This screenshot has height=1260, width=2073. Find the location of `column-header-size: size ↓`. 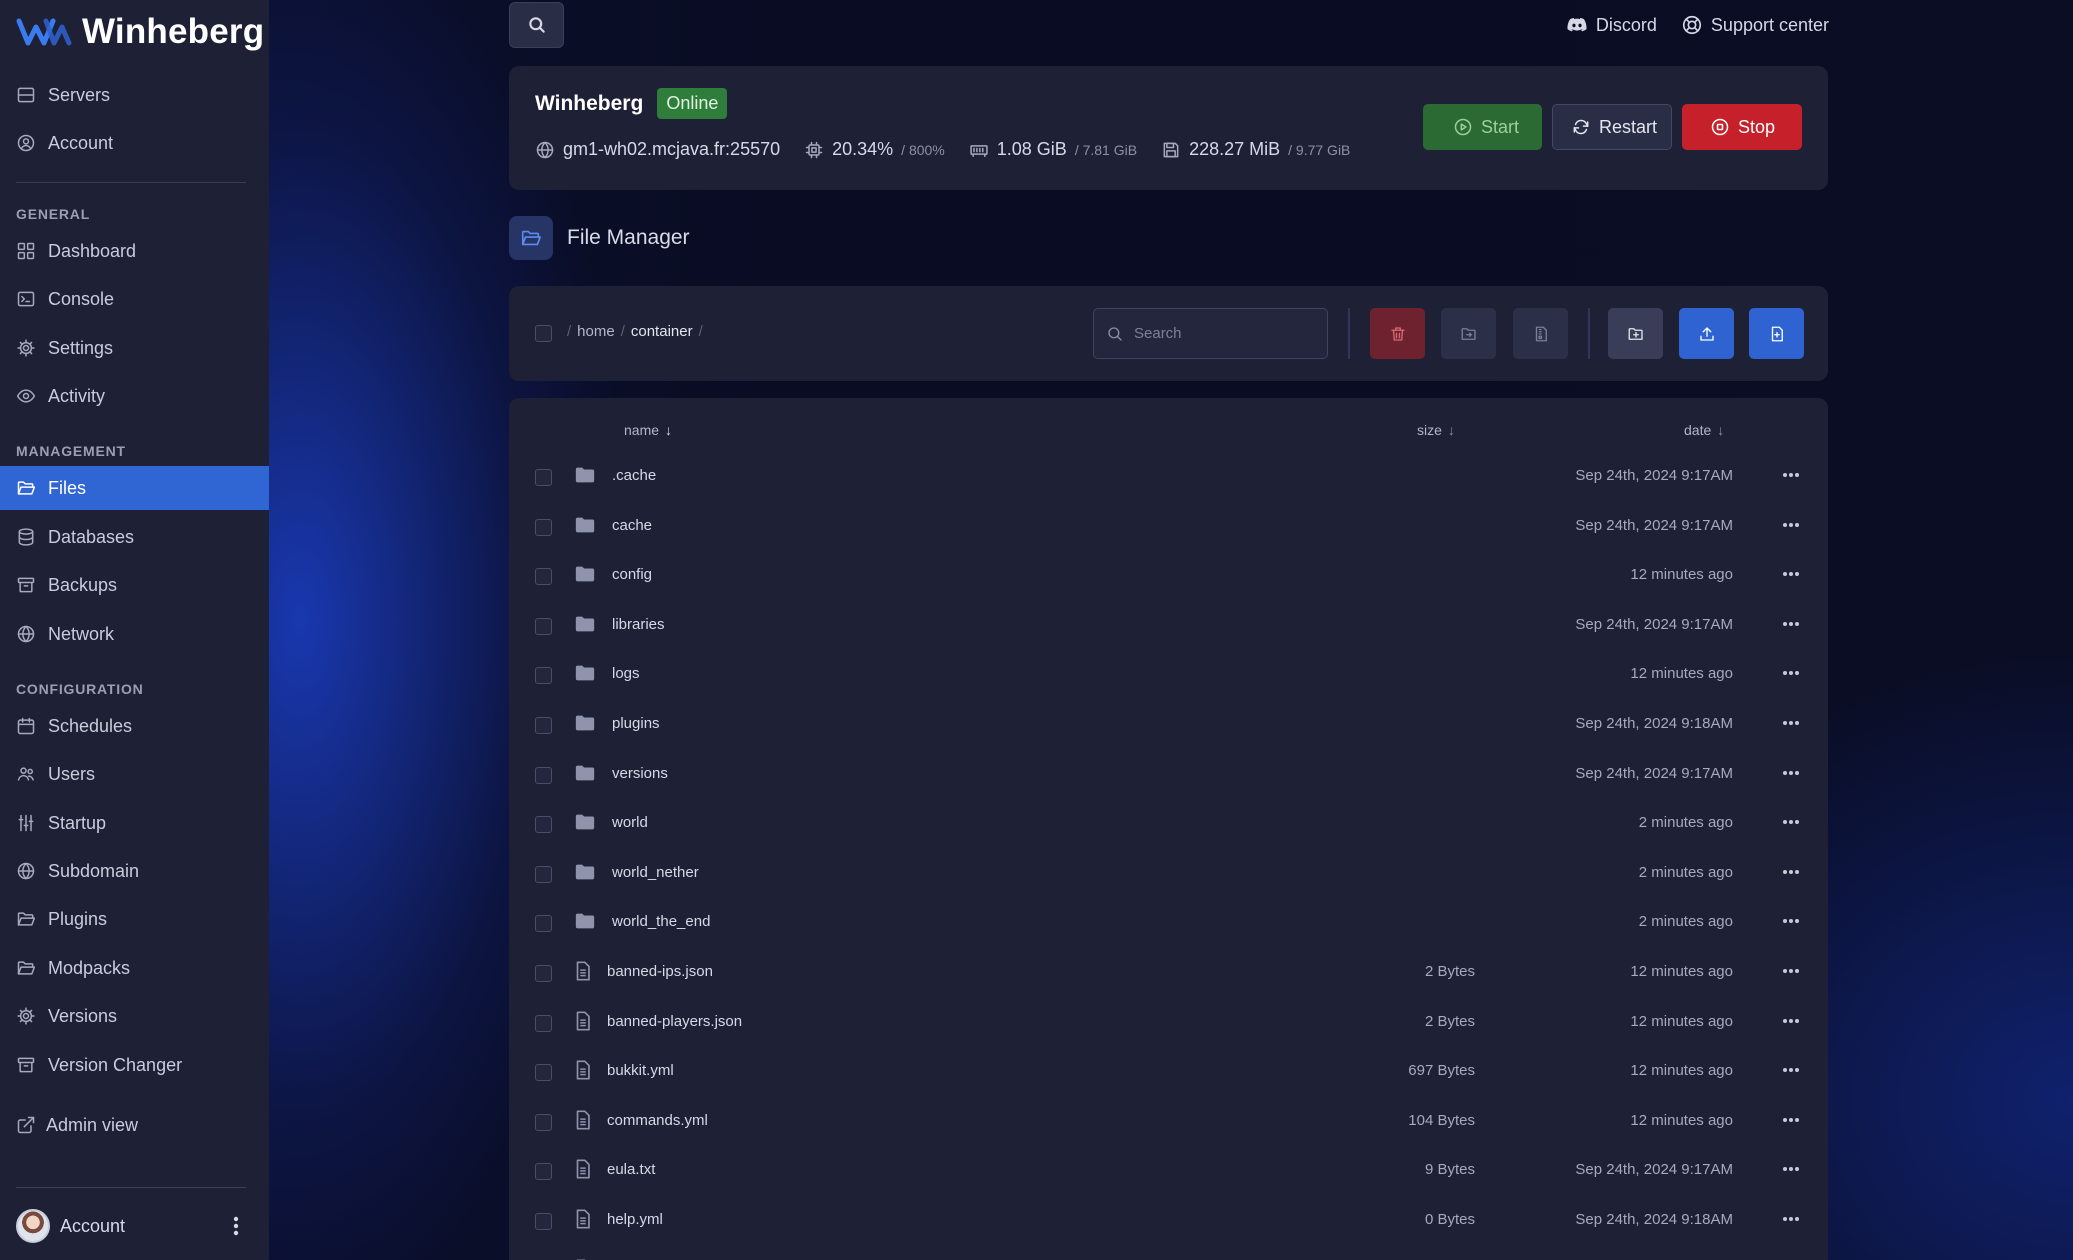

column-header-size: size ↓ is located at coordinates (1436, 430).